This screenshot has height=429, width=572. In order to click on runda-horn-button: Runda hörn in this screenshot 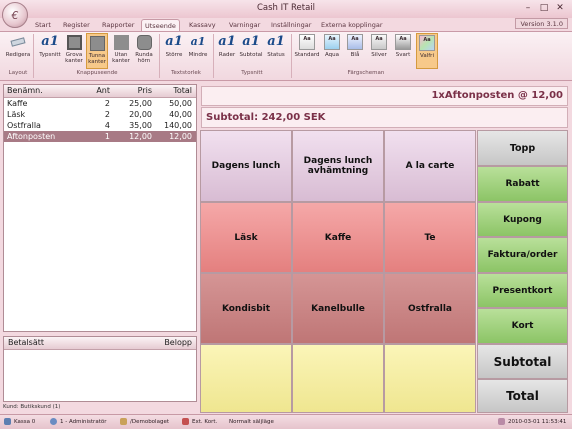, I will do `click(144, 48)`.